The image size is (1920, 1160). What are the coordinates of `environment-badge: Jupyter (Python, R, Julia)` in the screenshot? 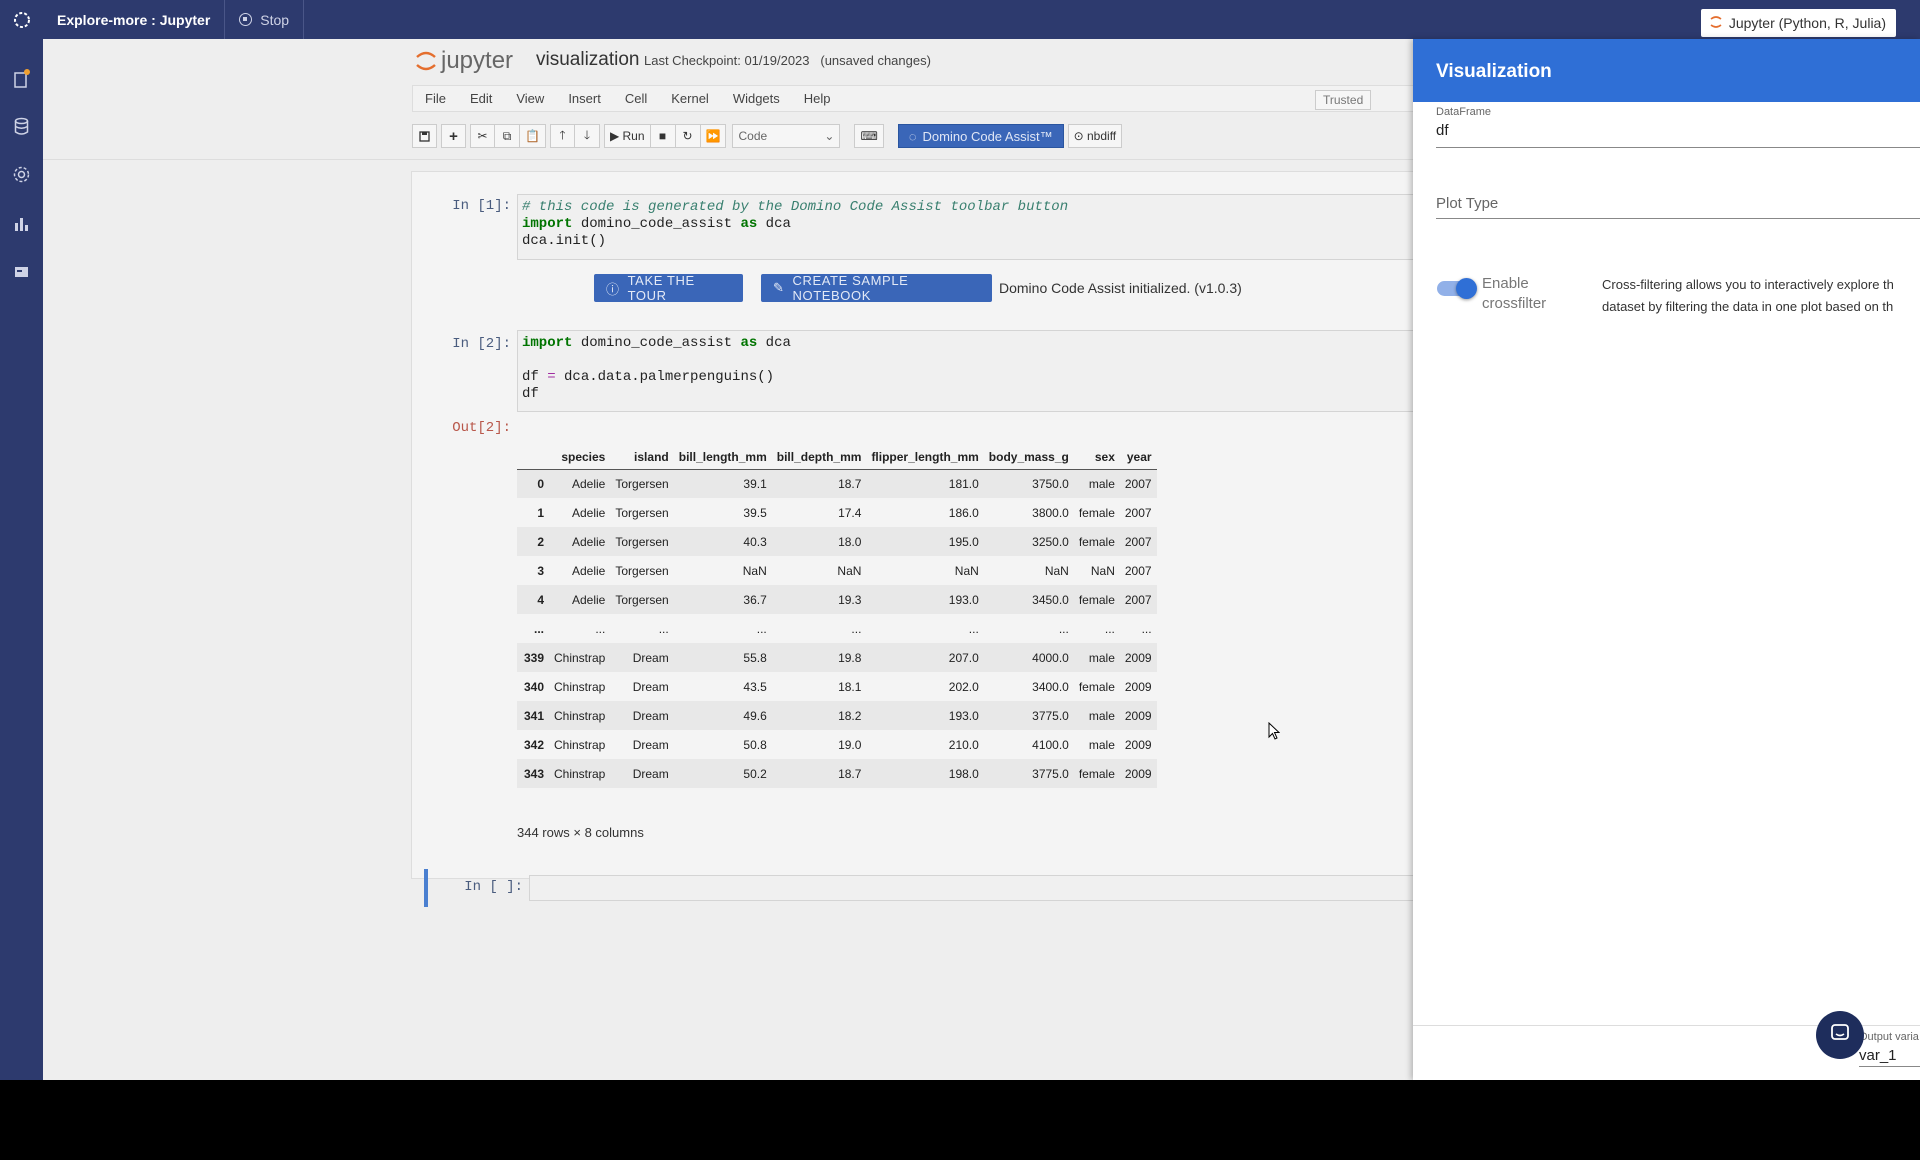 It's located at (1798, 23).